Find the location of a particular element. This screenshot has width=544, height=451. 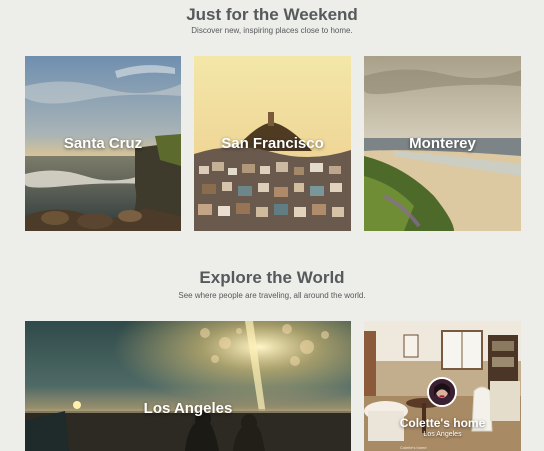

weekend-section-title: Just for the Weekend is located at coordinates (272, 14).